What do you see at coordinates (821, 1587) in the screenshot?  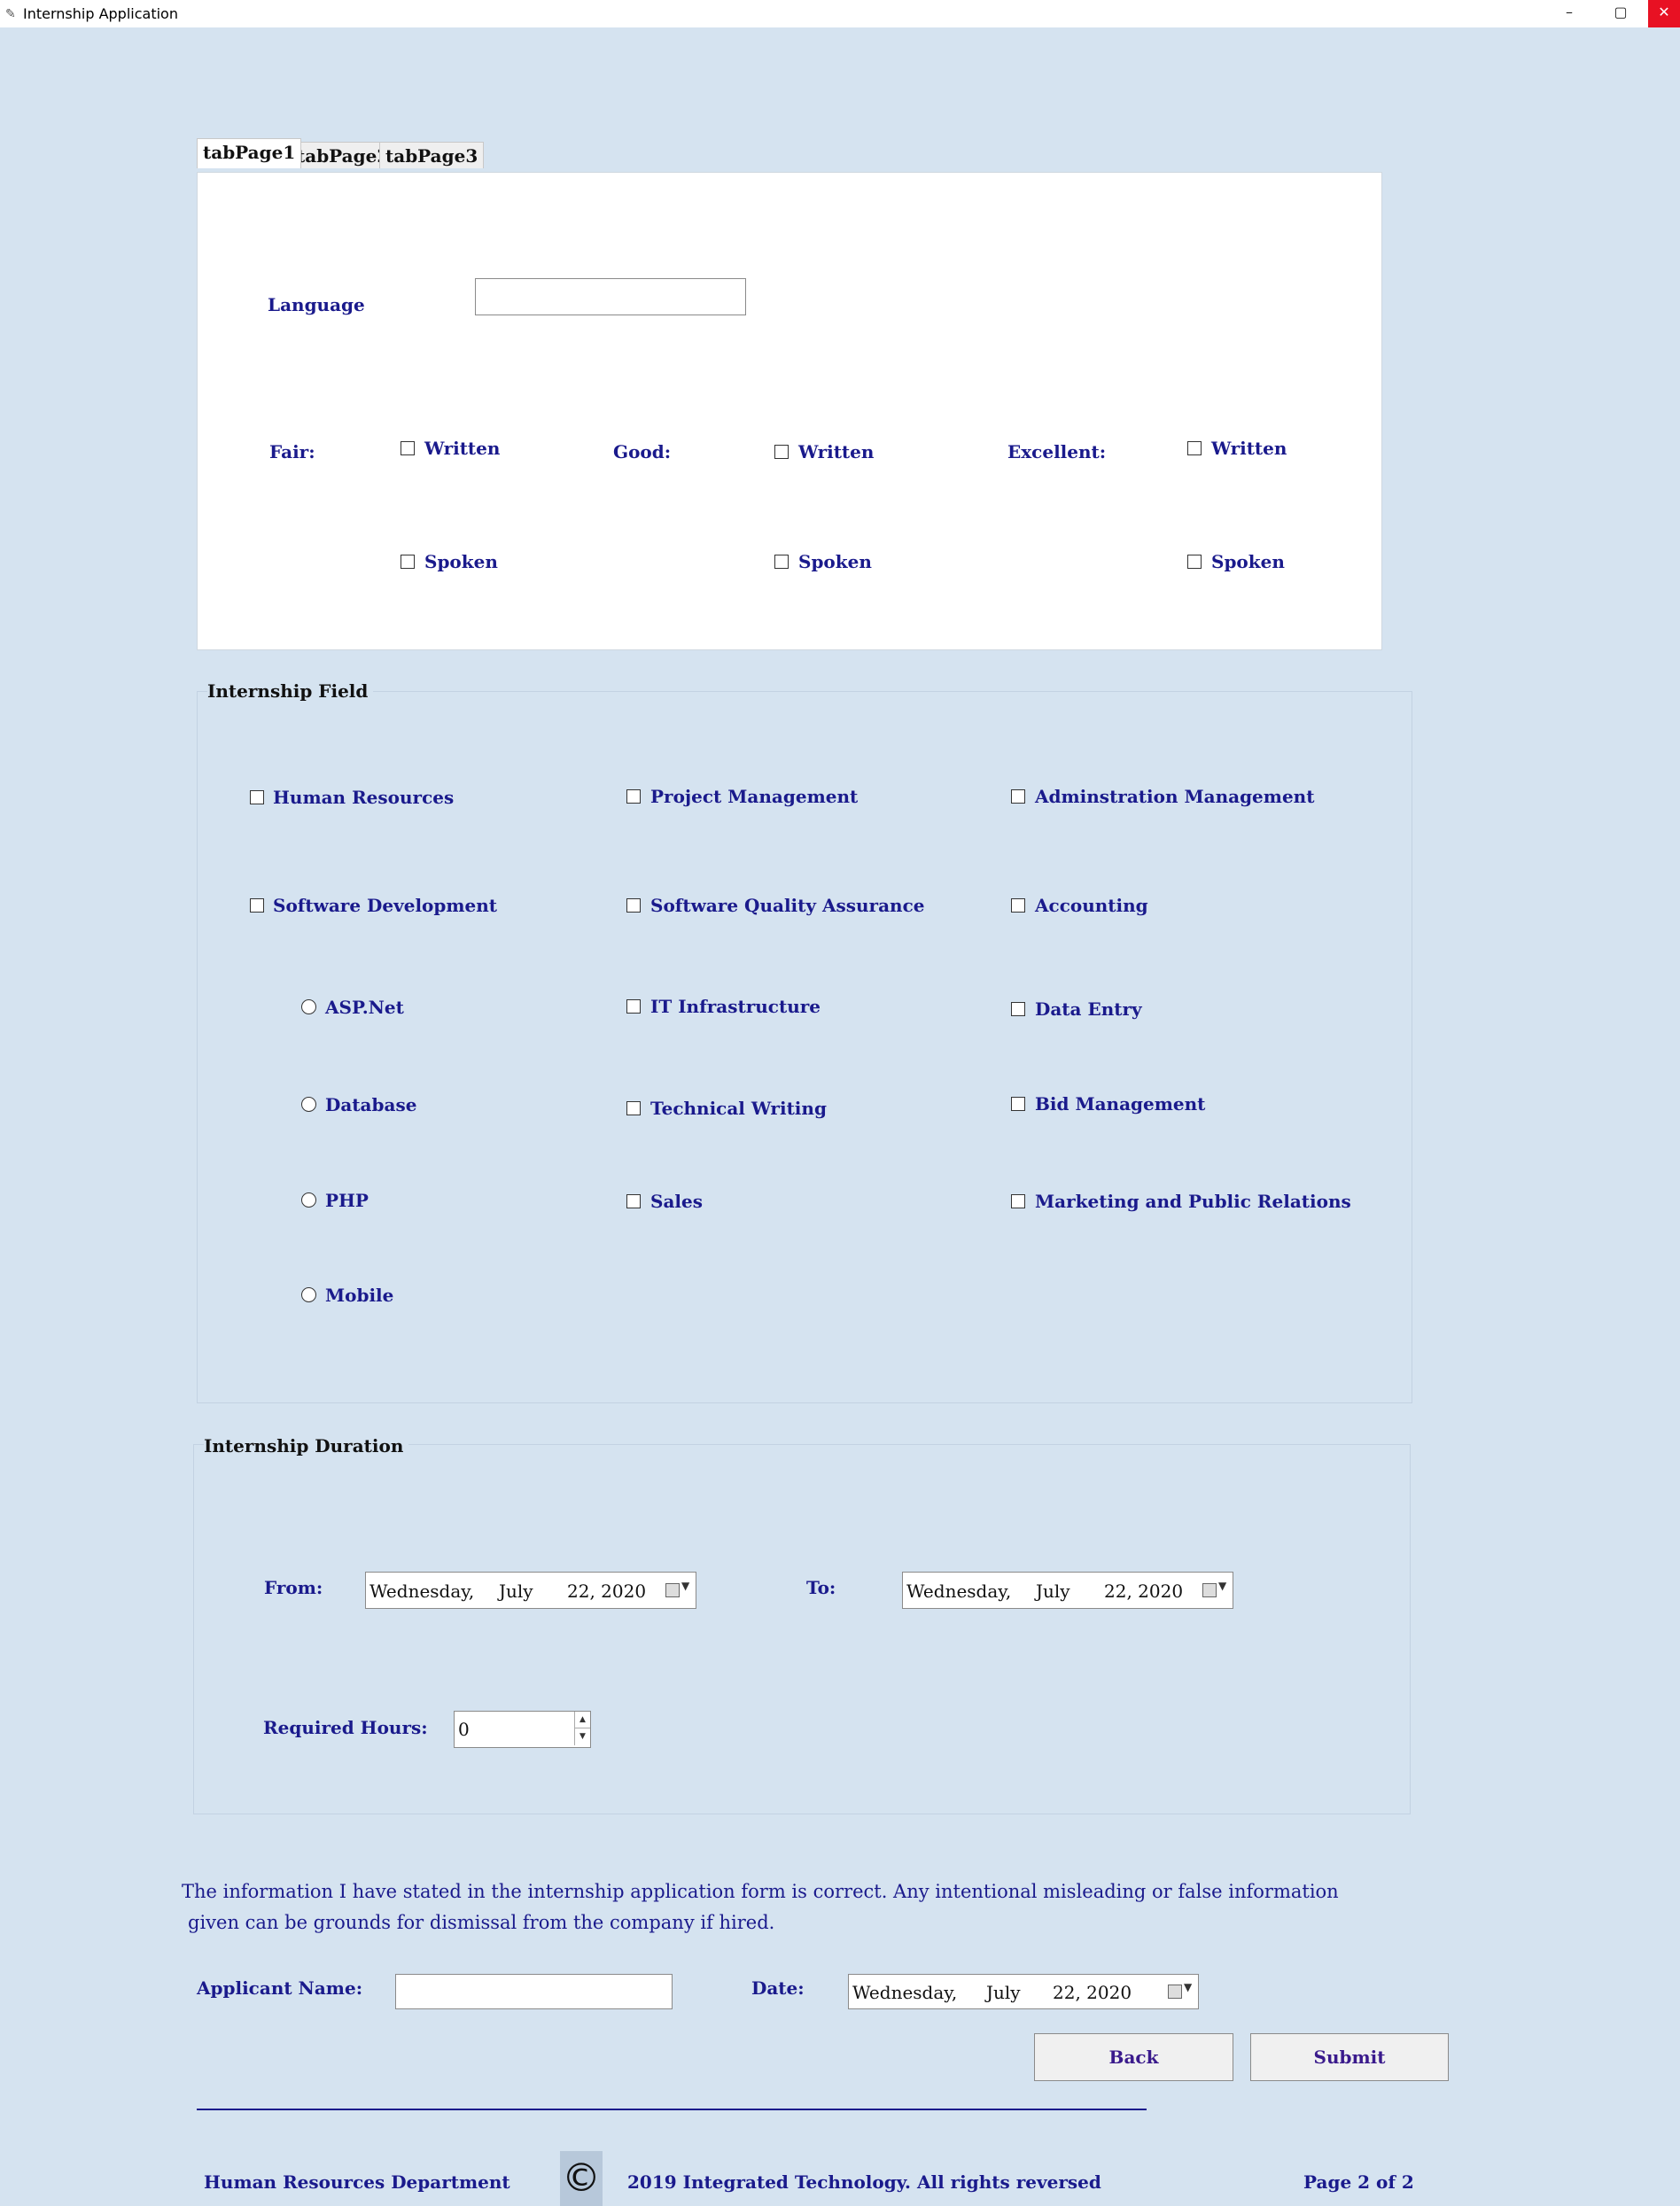 I see `to-label: To:` at bounding box center [821, 1587].